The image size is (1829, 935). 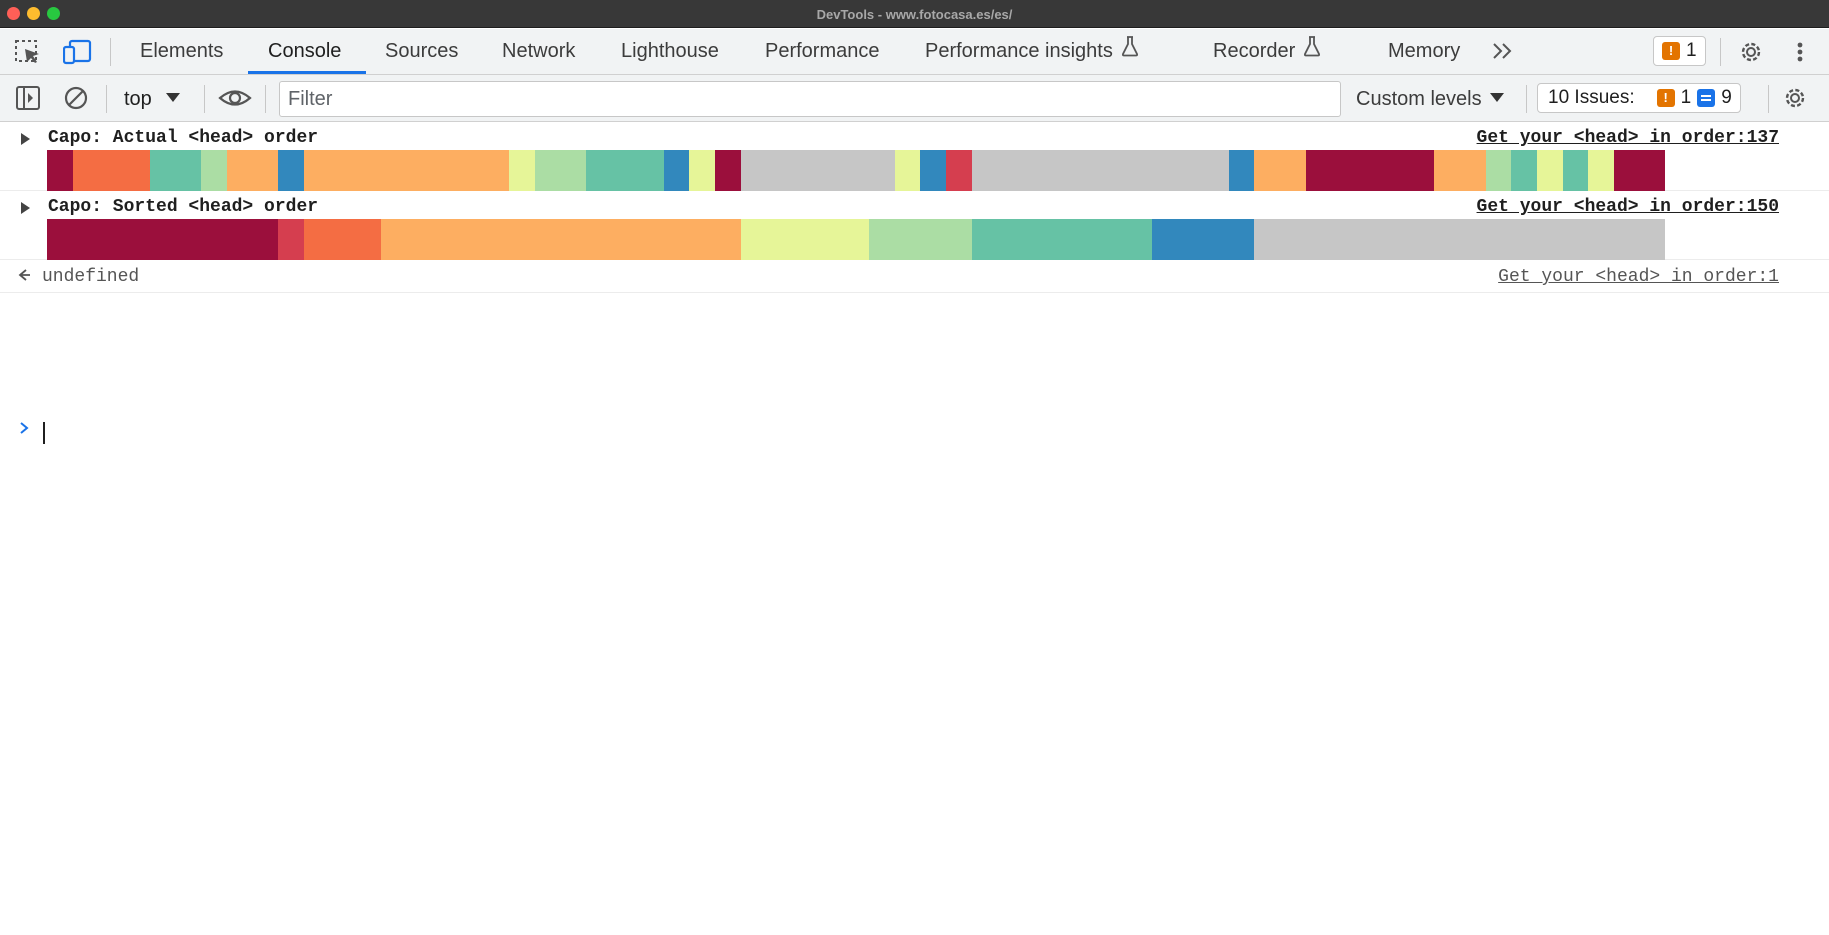 What do you see at coordinates (670, 51) in the screenshot?
I see `tab-lighthouse: Lighthouse` at bounding box center [670, 51].